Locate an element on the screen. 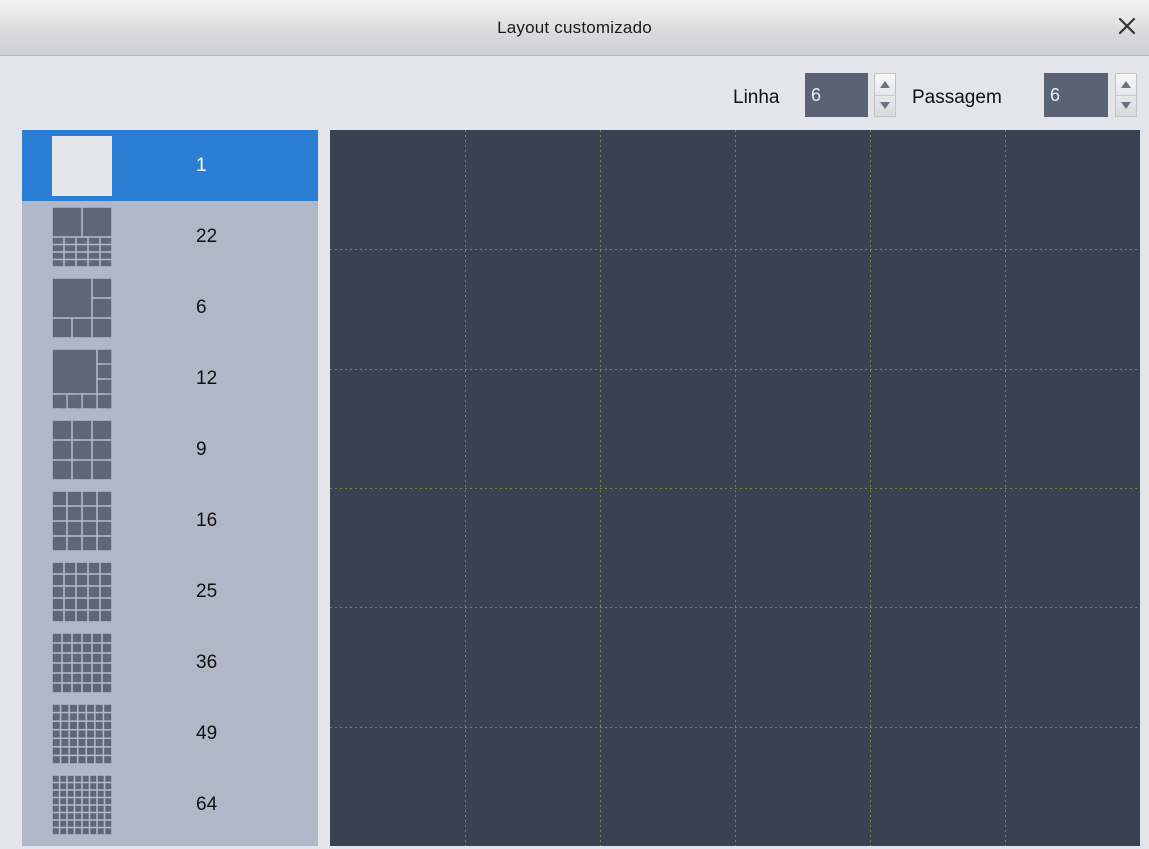 The height and width of the screenshot is (849, 1149). columns-down-button is located at coordinates (1126, 105).